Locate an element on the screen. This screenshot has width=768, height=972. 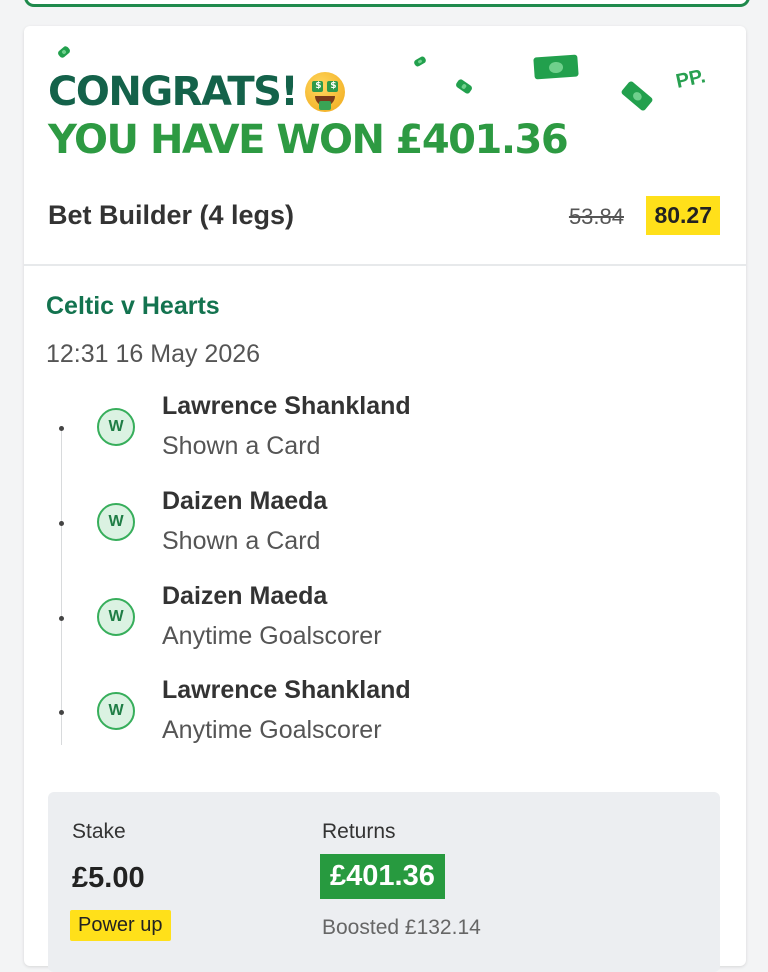
bet-summary-row: Bet Builder (4 legs) 53.84 80.27 is located at coordinates (384, 216).